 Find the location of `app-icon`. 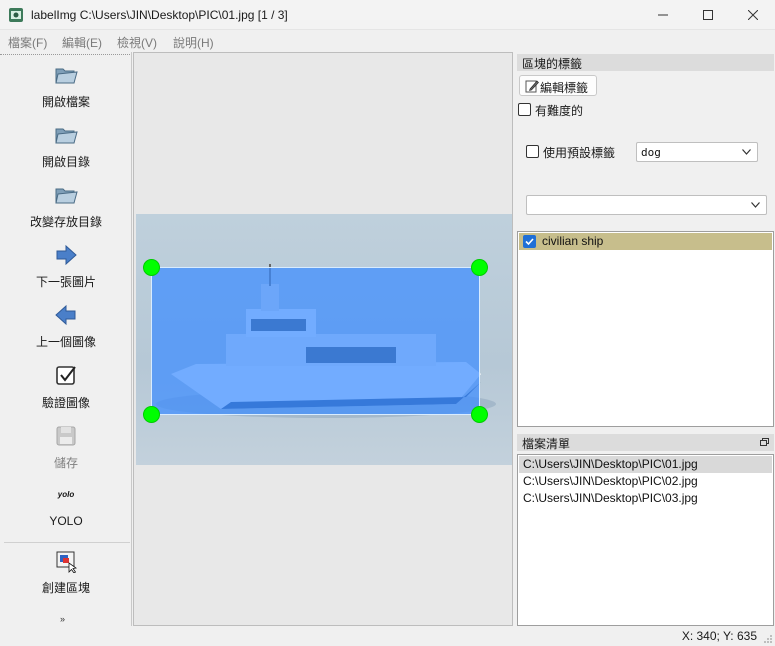

app-icon is located at coordinates (16, 15).